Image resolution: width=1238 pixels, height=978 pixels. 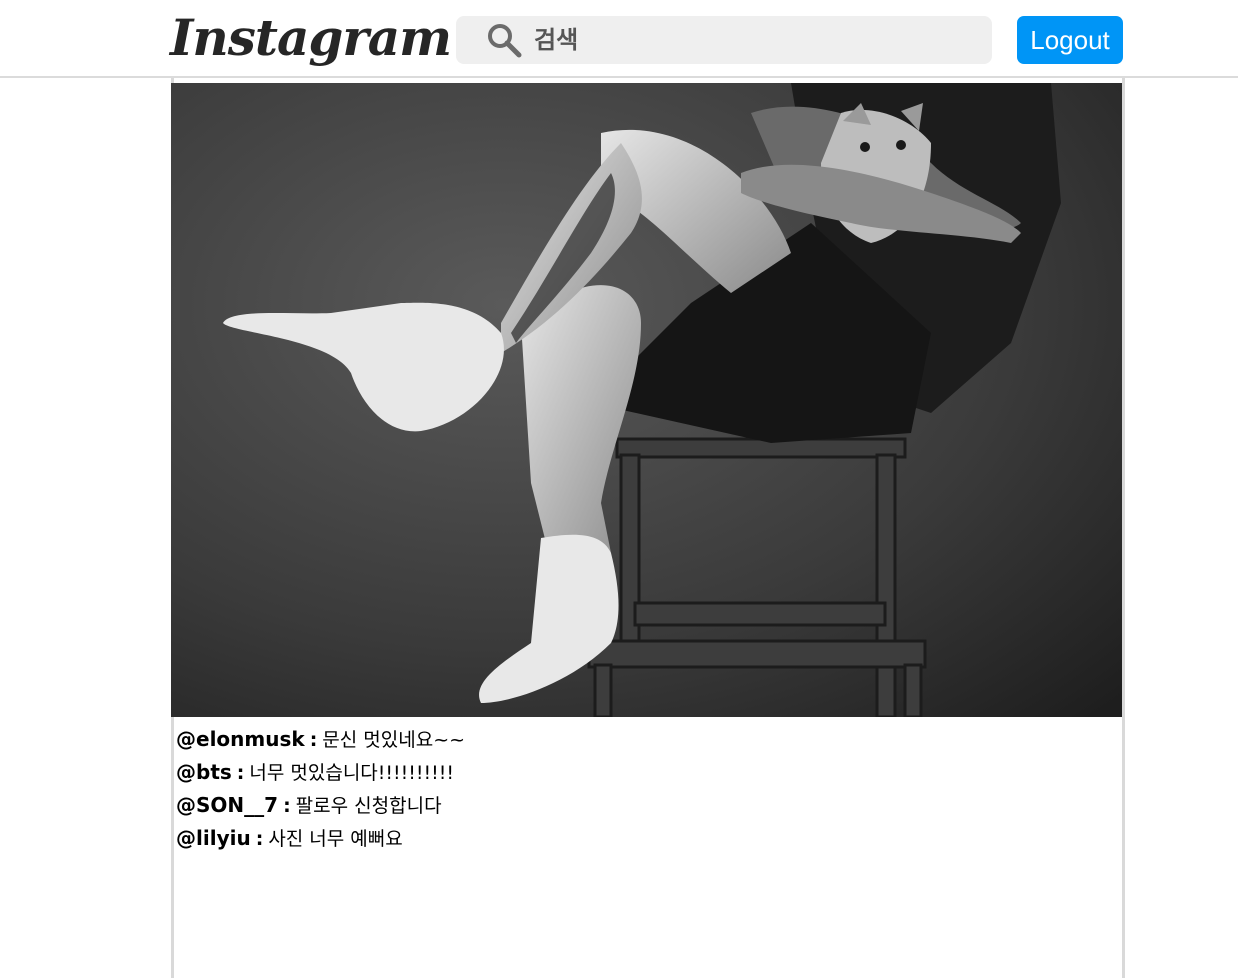 I want to click on comment-username: @bts, so click(x=204, y=772).